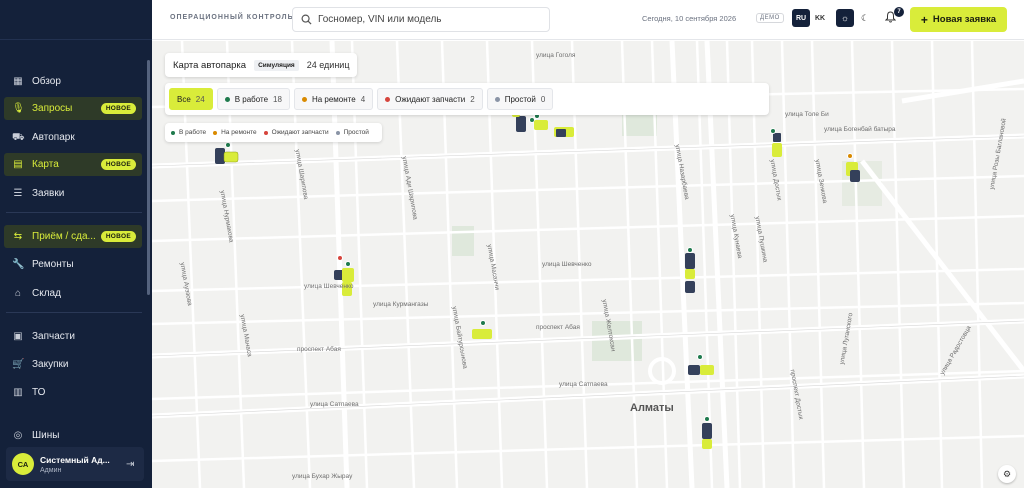 The image size is (1024, 488). I want to click on user-card: СА Системный Ад... Админ ⇥, so click(75, 464).